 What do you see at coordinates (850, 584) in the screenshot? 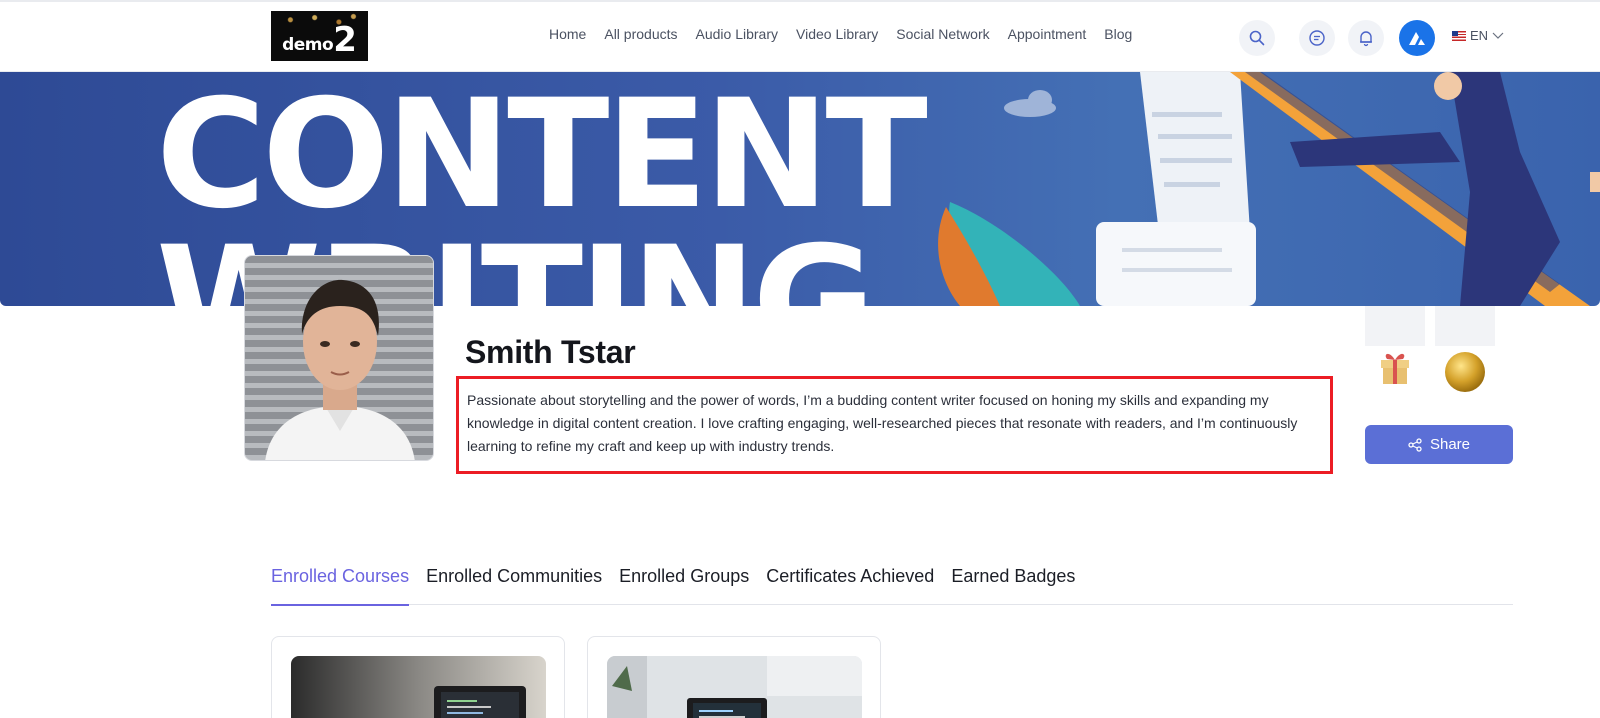
I see `tab-certificates-achieved: Certificates Achieved` at bounding box center [850, 584].